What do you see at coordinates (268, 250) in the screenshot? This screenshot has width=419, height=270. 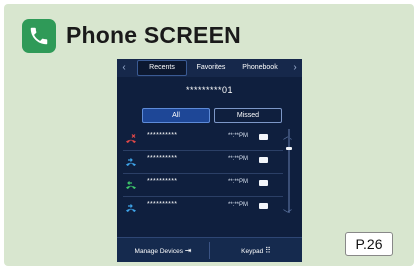 I see `keypad-icon: ⠿` at bounding box center [268, 250].